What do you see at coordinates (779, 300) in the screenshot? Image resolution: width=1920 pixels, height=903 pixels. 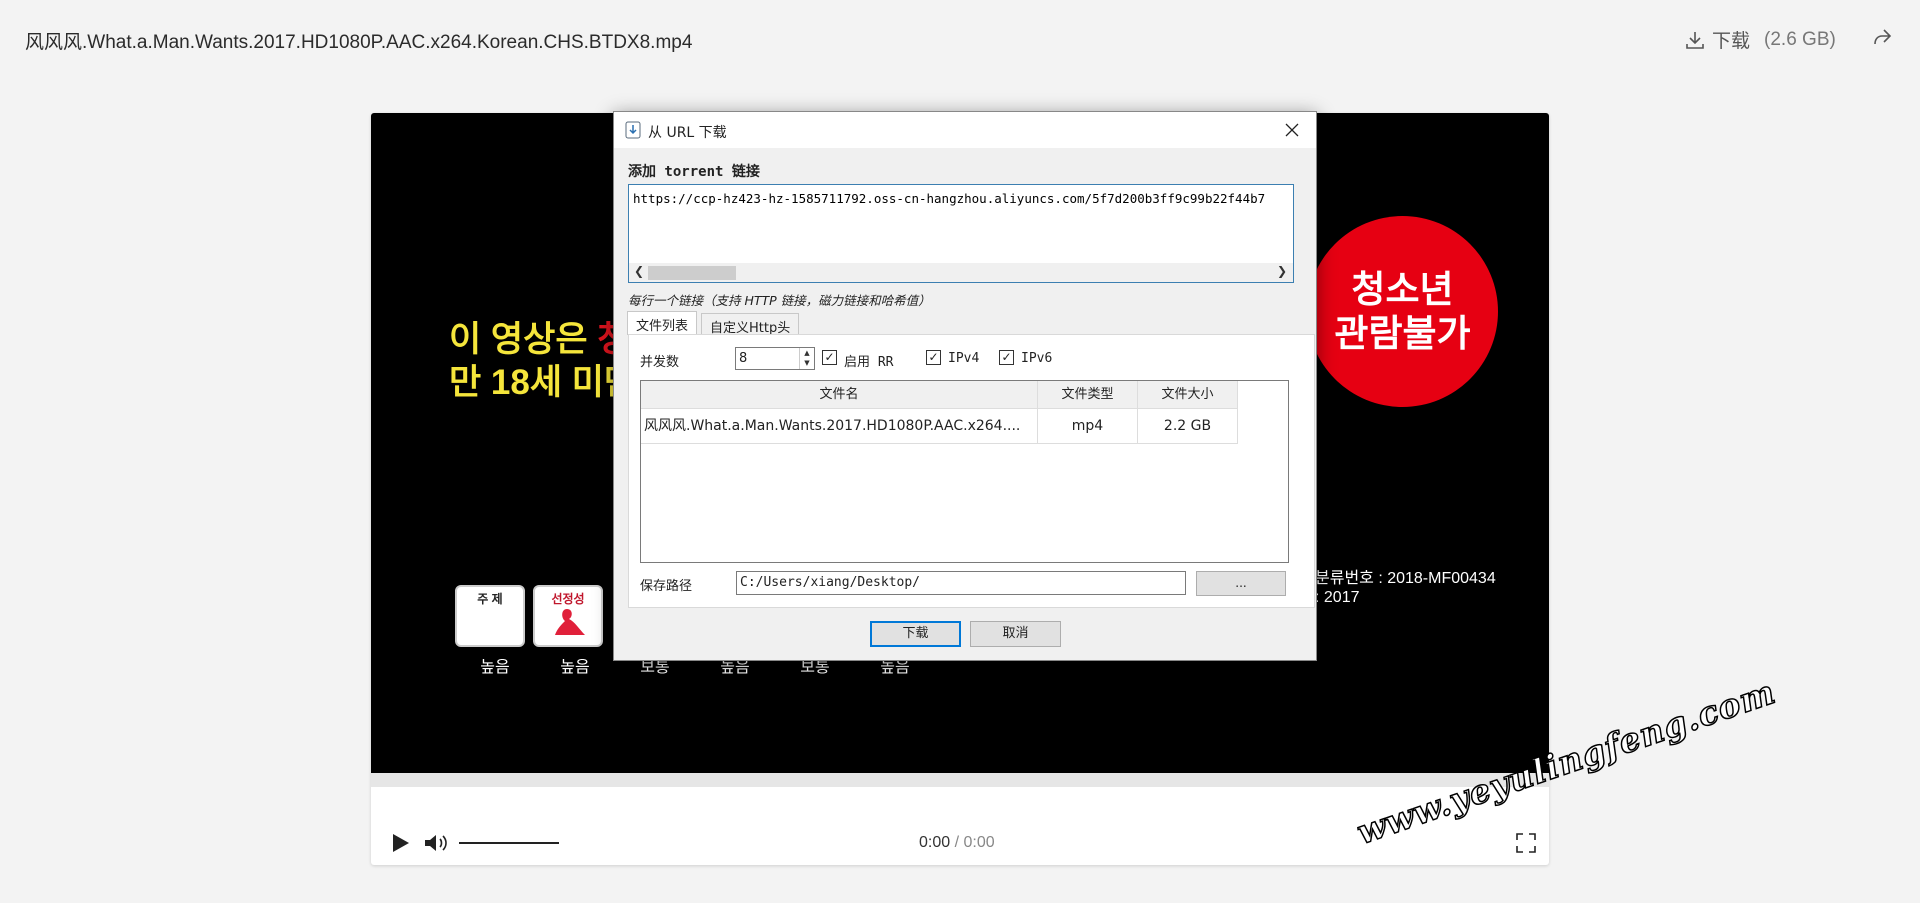 I see `hint-text: 每行一个链接（支持 HTTP 链接，磁力链接和哈希值）` at bounding box center [779, 300].